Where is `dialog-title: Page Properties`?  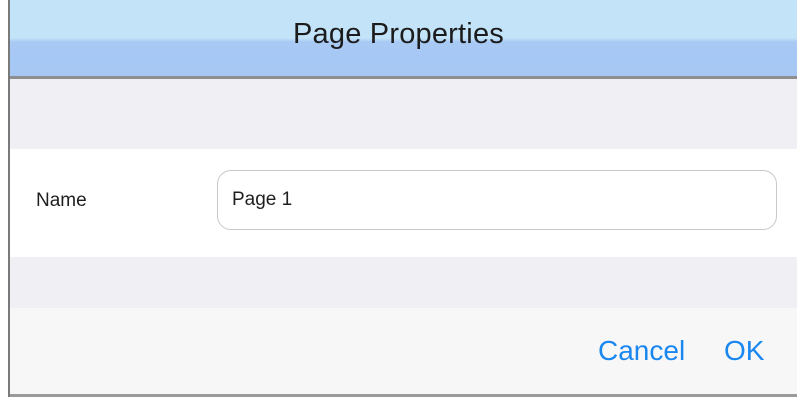 dialog-title: Page Properties is located at coordinates (398, 34).